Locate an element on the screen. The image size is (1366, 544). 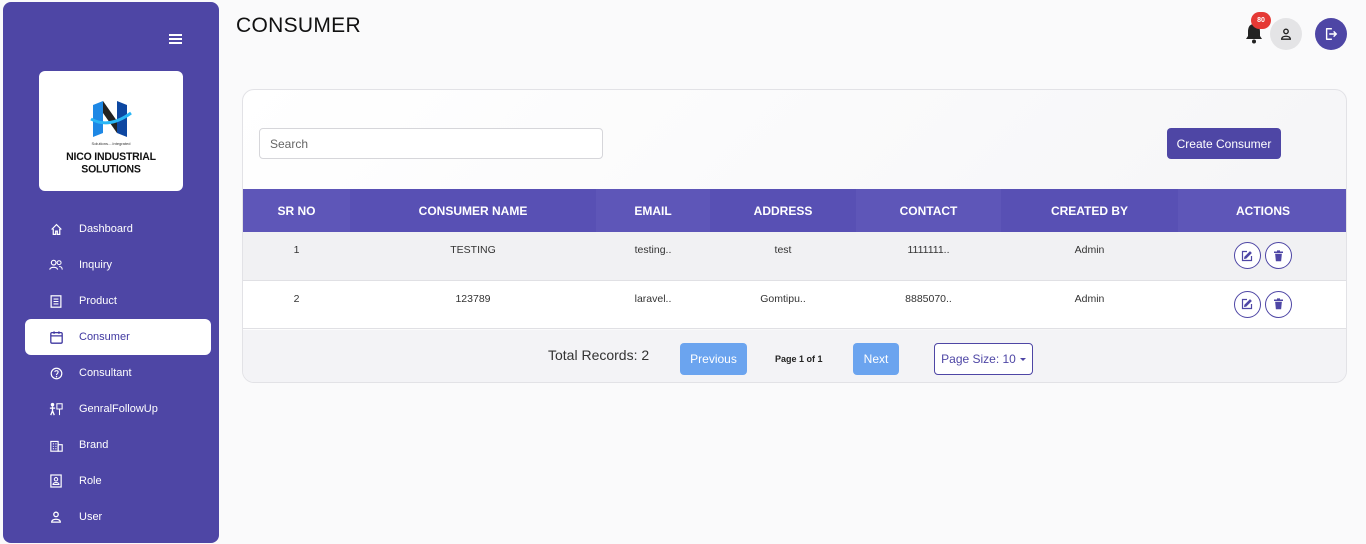
page-size-label: Page Size: 10 is located at coordinates (978, 359).